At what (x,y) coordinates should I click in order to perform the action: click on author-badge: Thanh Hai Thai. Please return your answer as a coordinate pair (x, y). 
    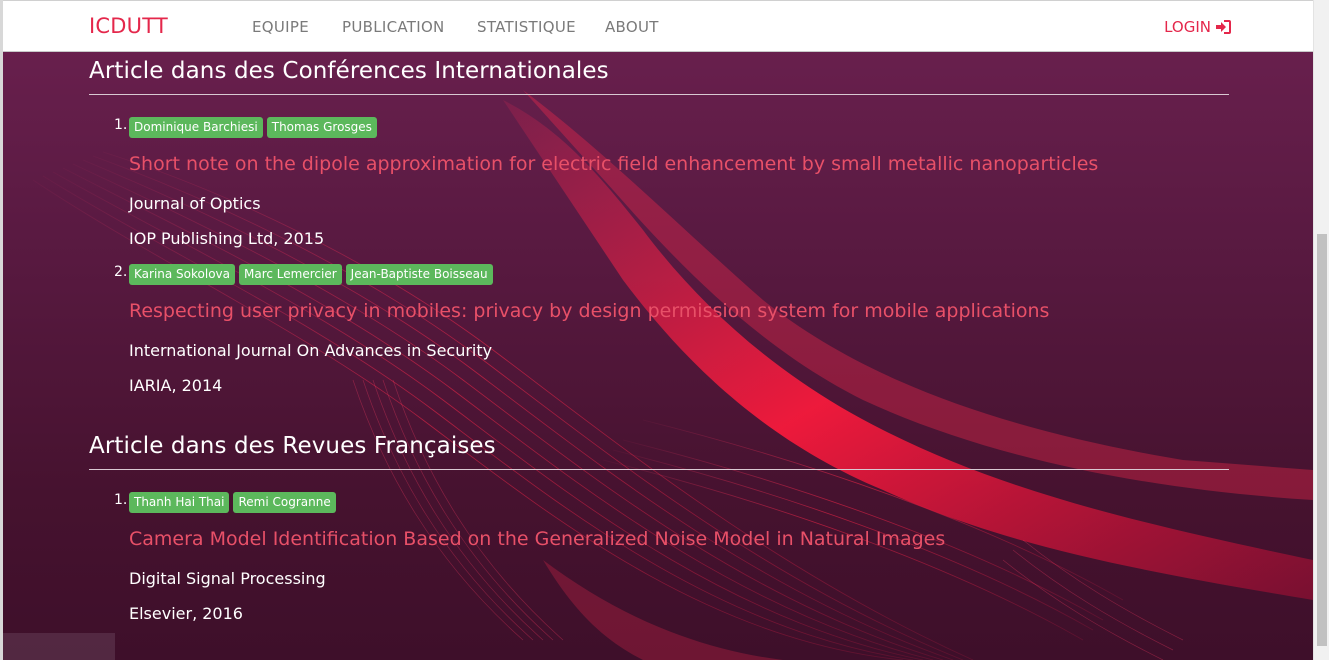
    Looking at the image, I should click on (179, 502).